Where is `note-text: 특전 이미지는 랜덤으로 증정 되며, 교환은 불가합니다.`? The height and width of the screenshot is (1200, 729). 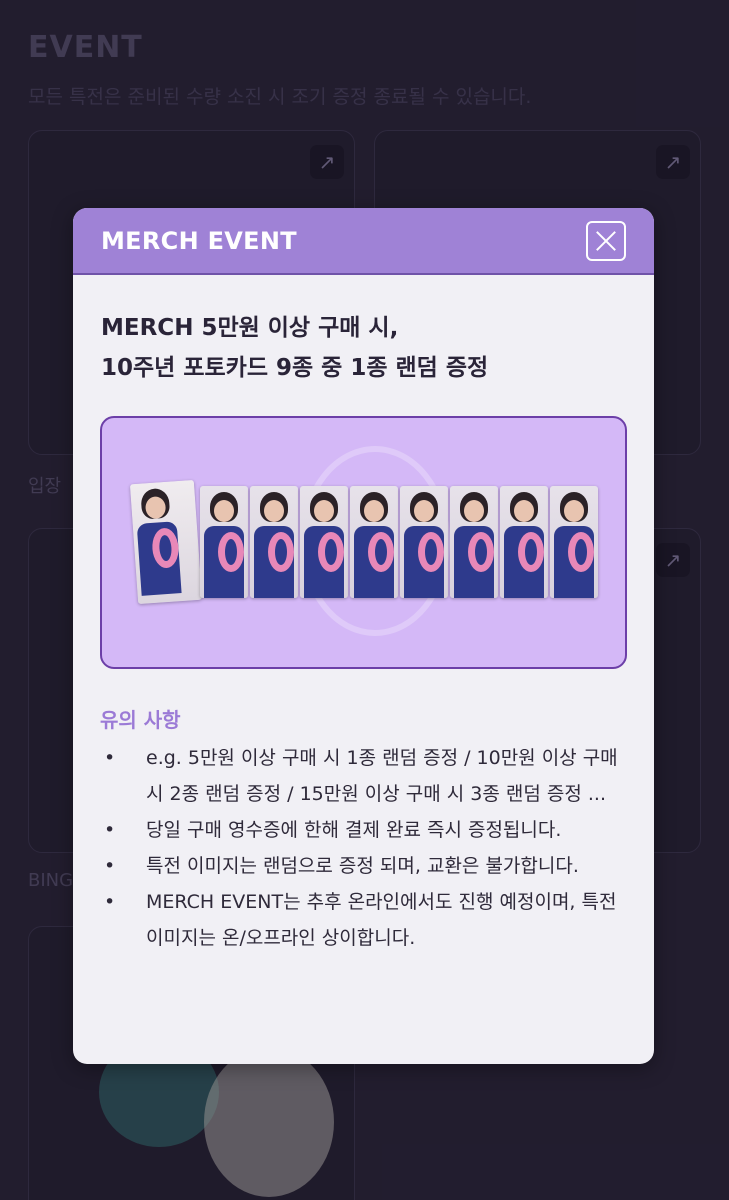
note-text: 특전 이미지는 랜덤으로 증정 되며, 교환은 불가합니다. is located at coordinates (362, 866).